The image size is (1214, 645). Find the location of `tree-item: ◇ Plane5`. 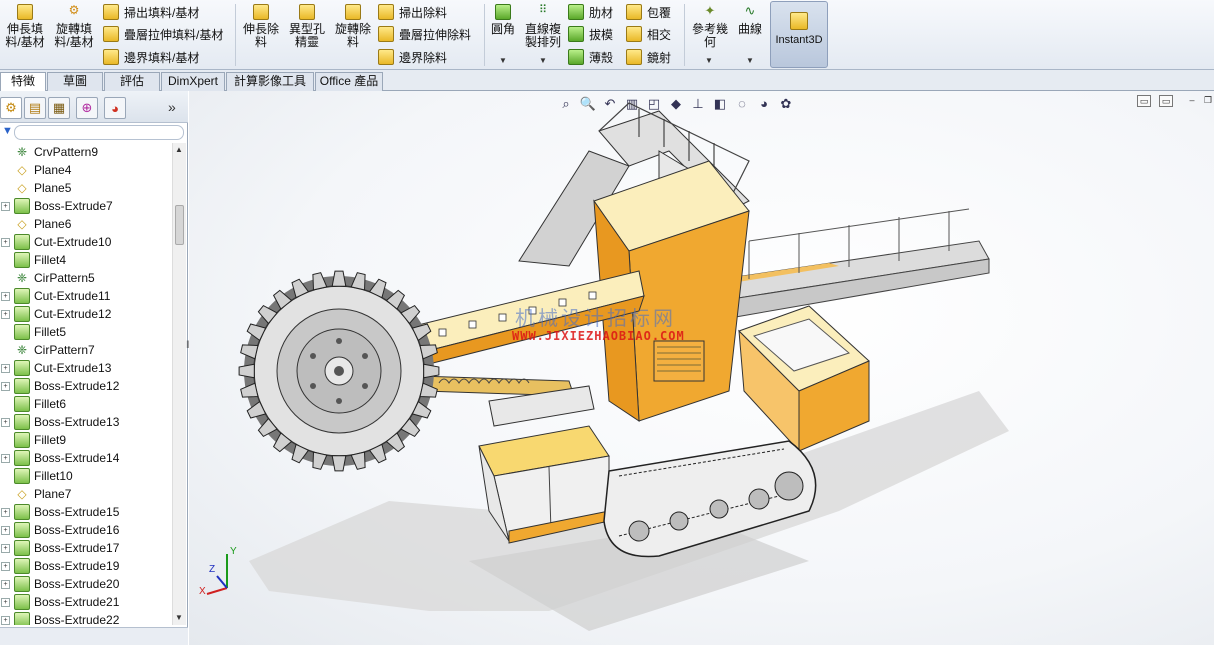

tree-item: ◇ Plane5 is located at coordinates (86, 188).